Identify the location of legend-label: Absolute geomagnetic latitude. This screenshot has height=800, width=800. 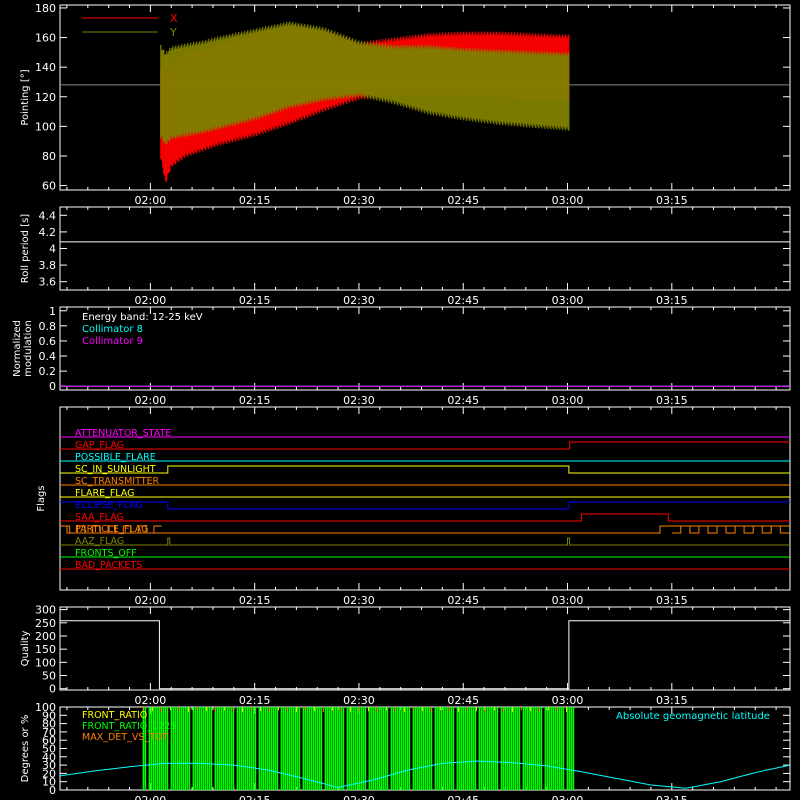
(693, 716).